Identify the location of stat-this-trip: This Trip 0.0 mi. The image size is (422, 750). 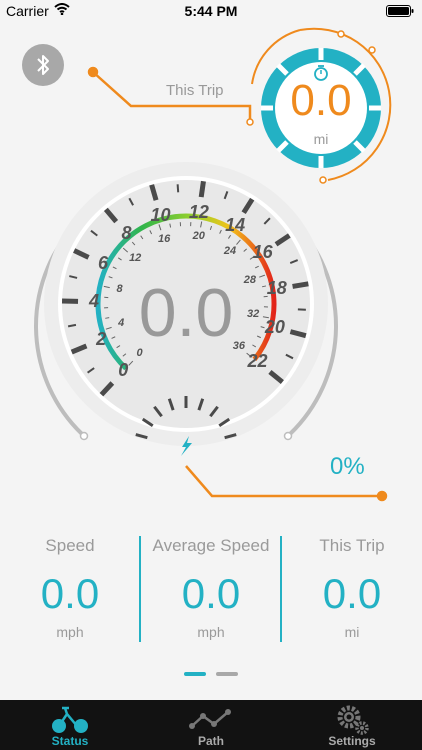
(352, 585).